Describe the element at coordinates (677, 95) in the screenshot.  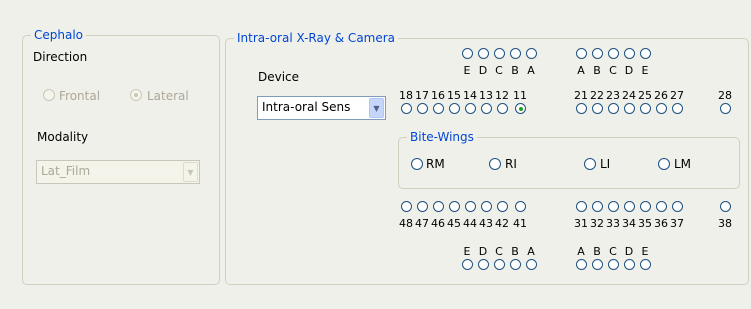
I see `tooth-number: 27` at that location.